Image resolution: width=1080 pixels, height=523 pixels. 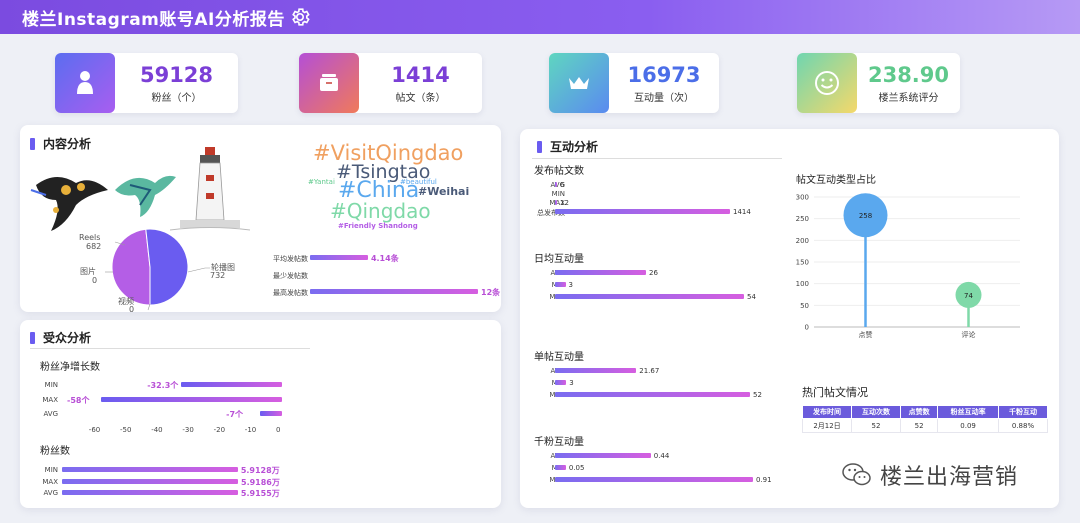 I want to click on watermark: 楼兰出海营销, so click(x=930, y=475).